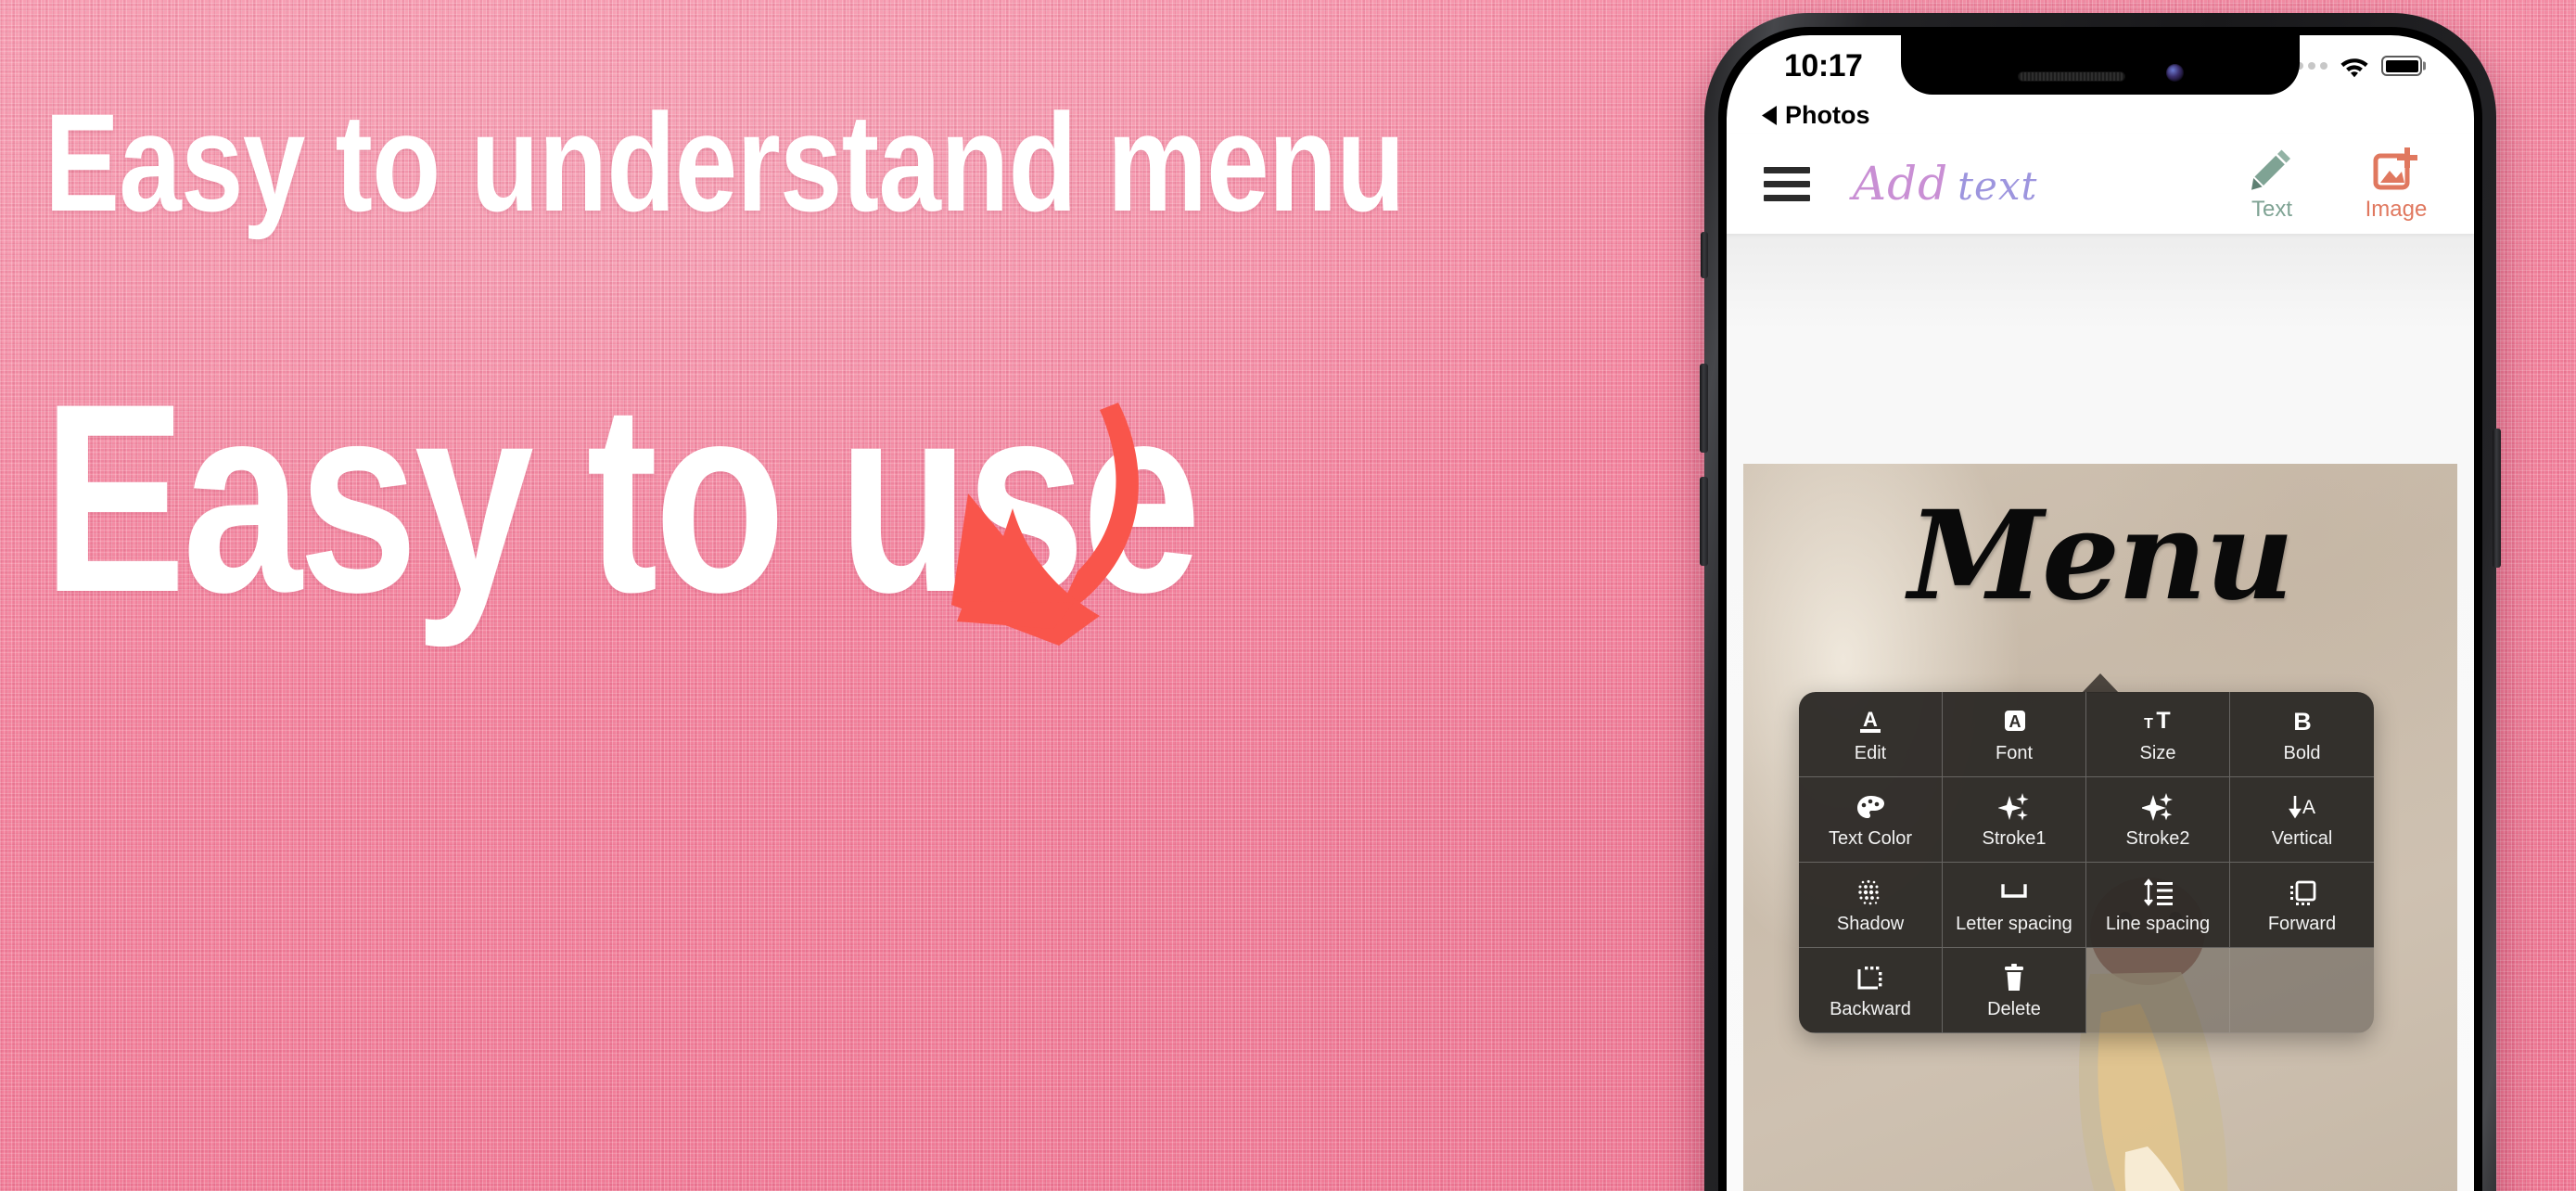 The width and height of the screenshot is (2576, 1191). Describe the element at coordinates (2158, 924) in the screenshot. I see `ctx-label: Line spacing` at that location.